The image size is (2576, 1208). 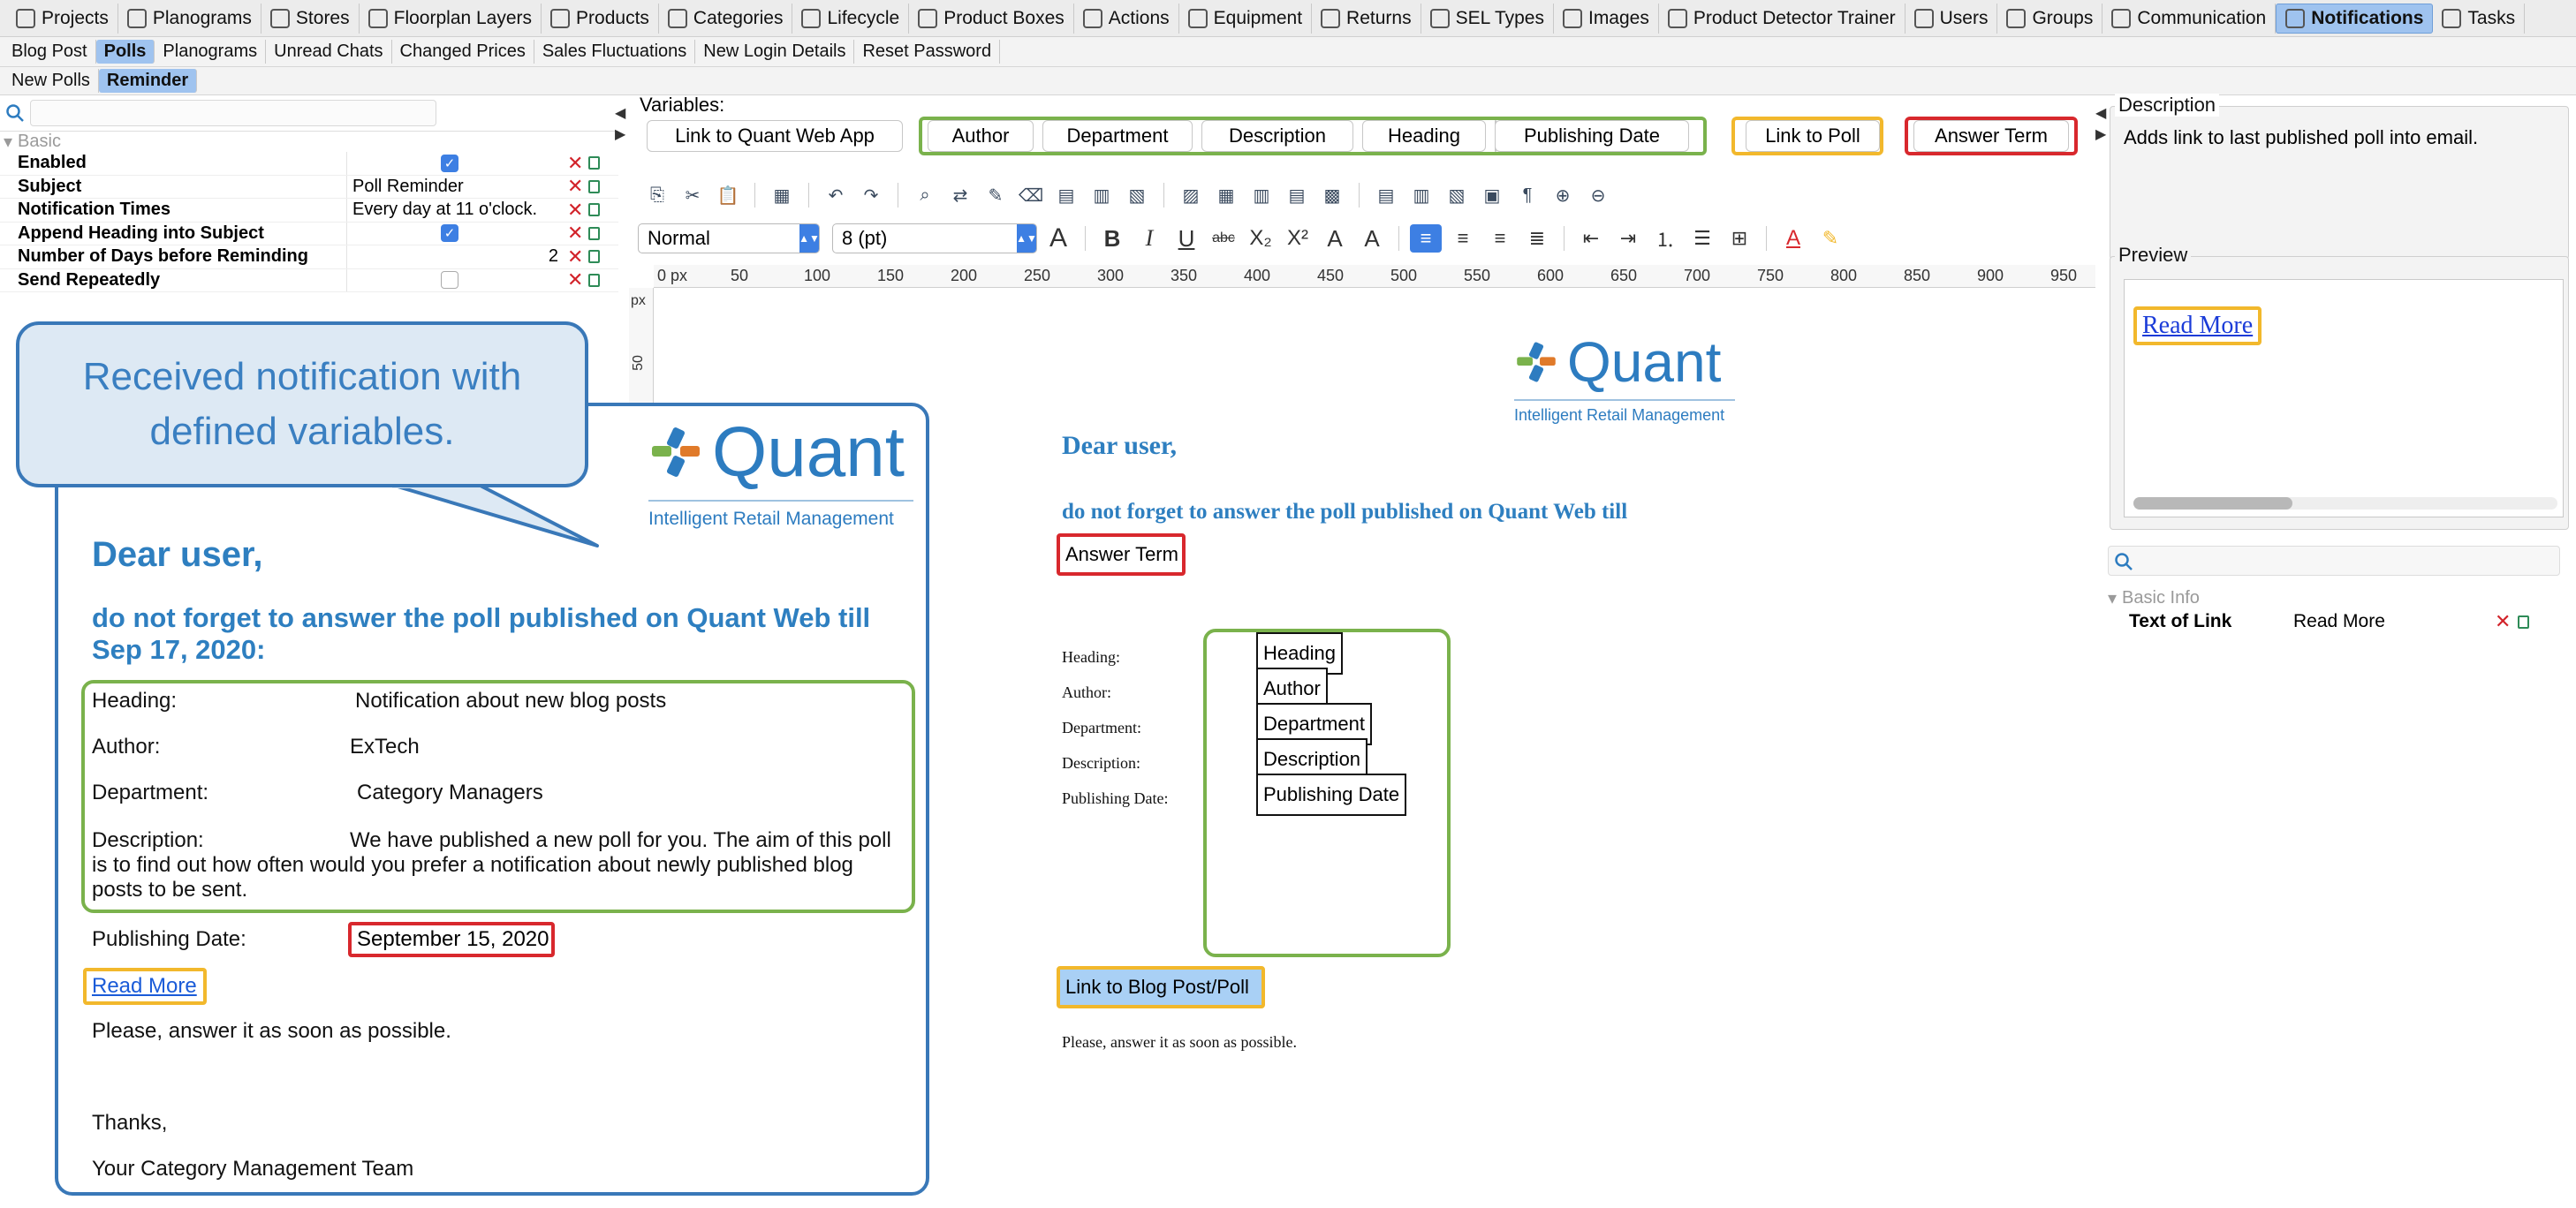 What do you see at coordinates (493, 514) in the screenshot?
I see `bubble-tail` at bounding box center [493, 514].